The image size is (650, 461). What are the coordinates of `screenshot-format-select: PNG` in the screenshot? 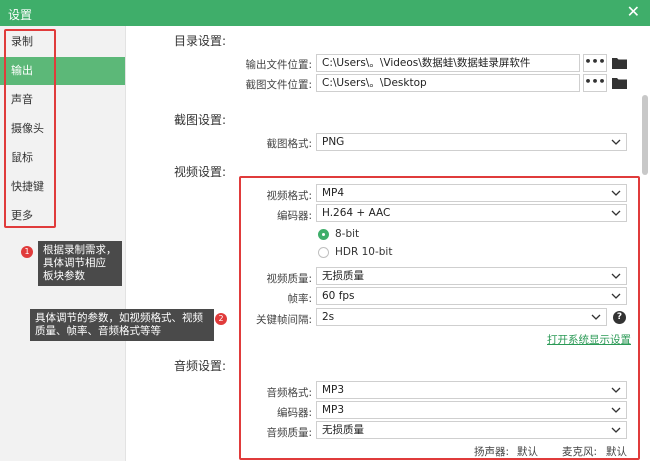 It's located at (471, 142).